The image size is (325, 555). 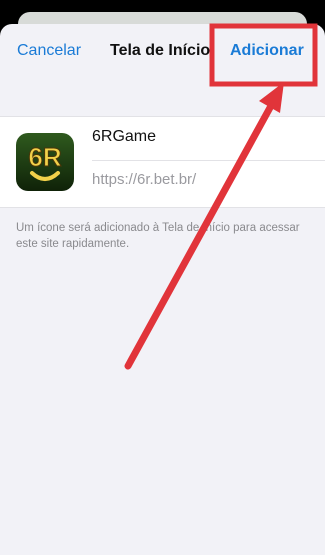 What do you see at coordinates (49, 51) in the screenshot?
I see `cancel-button: Cancelar` at bounding box center [49, 51].